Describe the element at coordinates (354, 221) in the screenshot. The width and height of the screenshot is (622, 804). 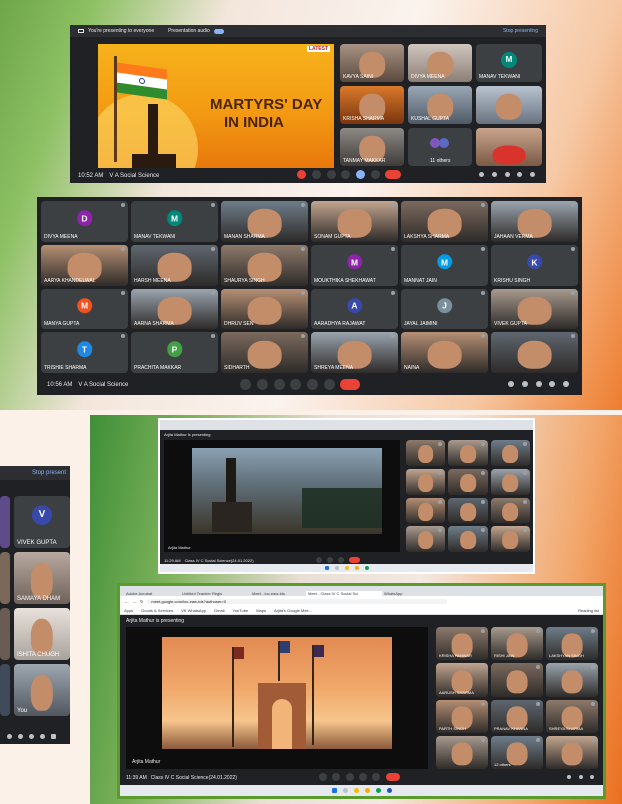
I see `participant-tile: SONAM GUPTA` at that location.